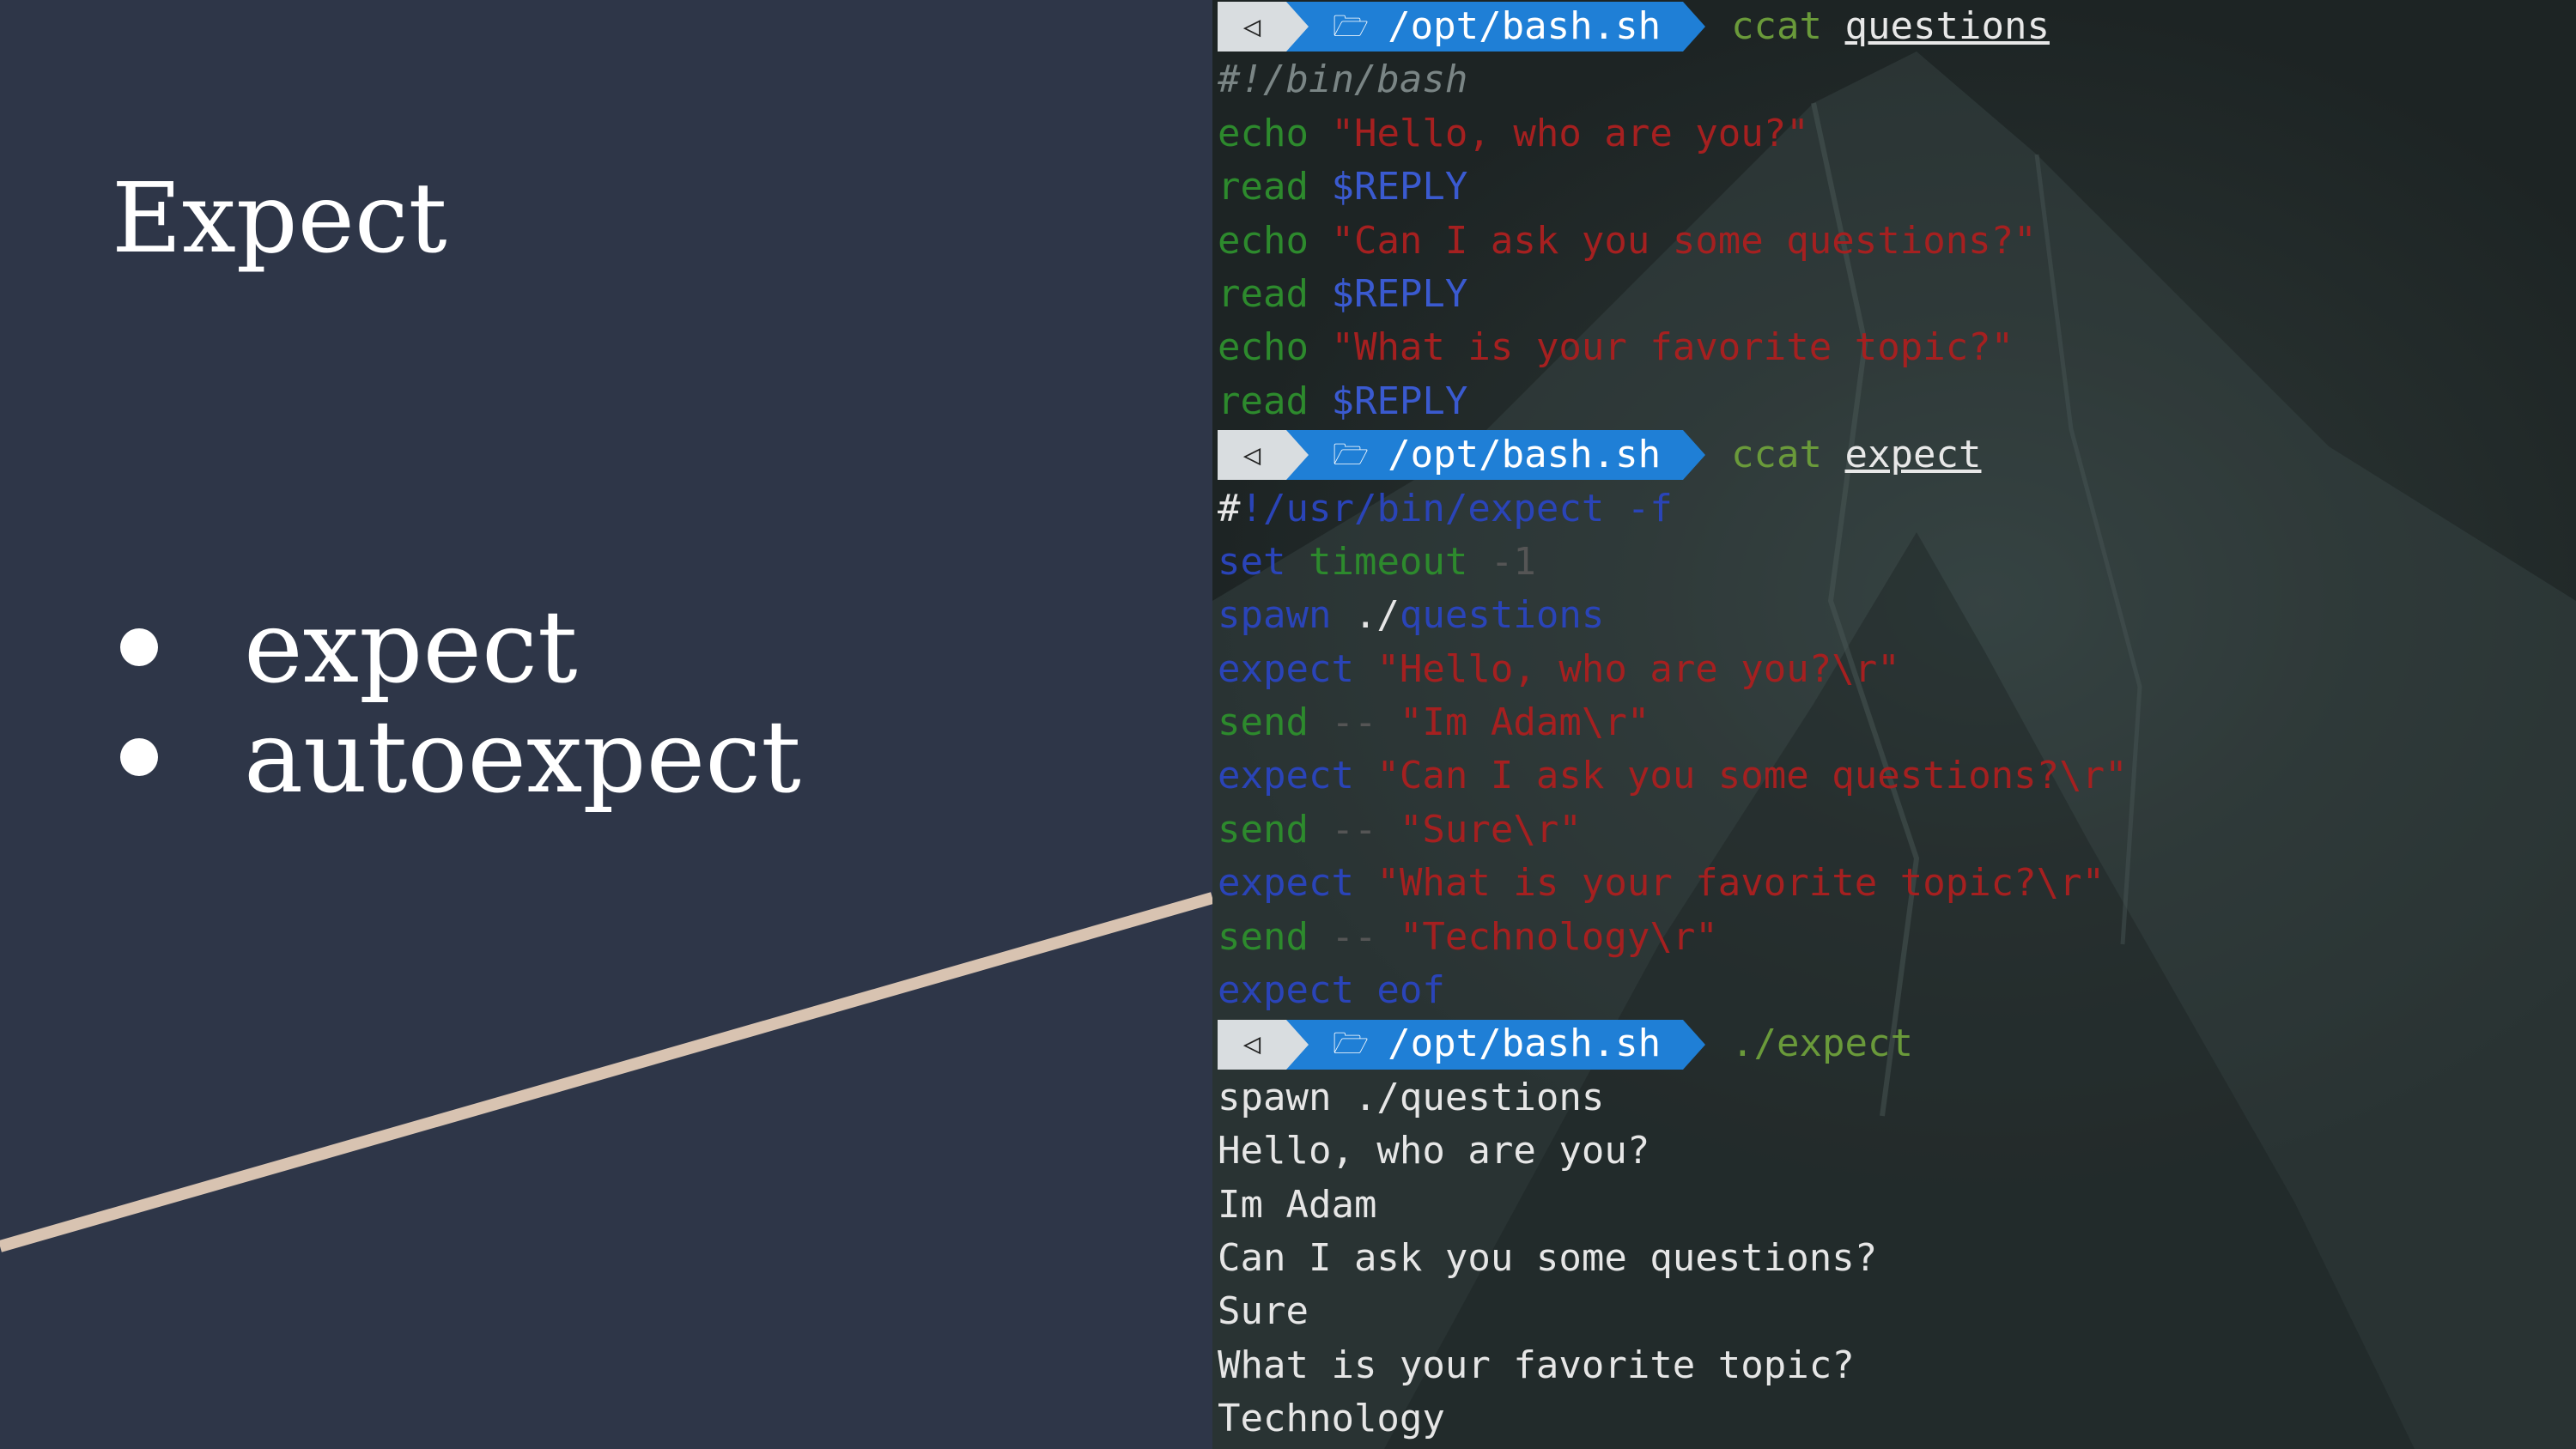  Describe the element at coordinates (1627, 668) in the screenshot. I see `string: "Hello, who are you?\r"` at that location.